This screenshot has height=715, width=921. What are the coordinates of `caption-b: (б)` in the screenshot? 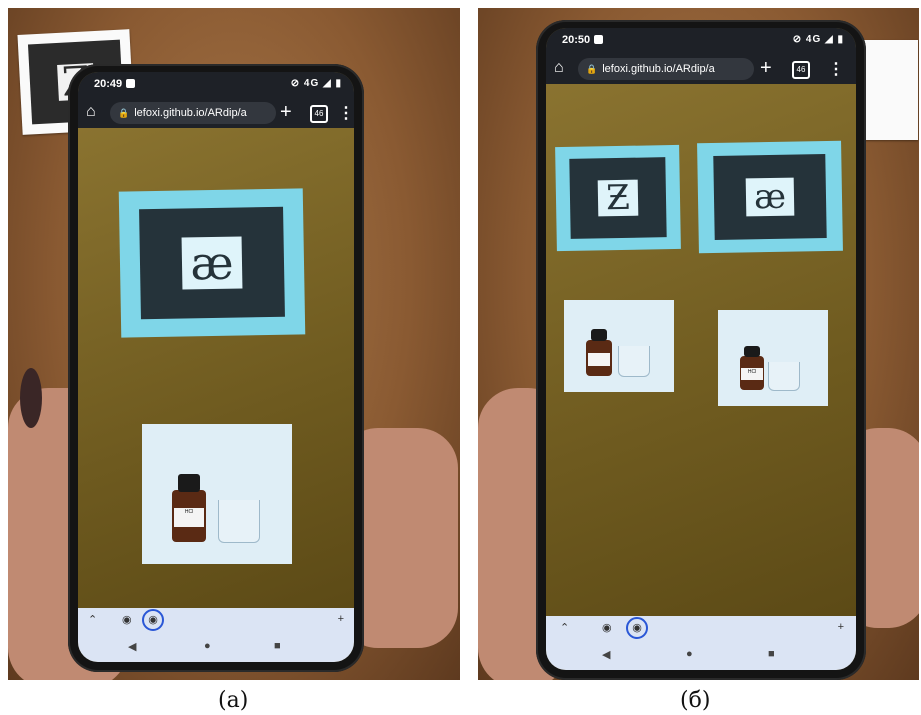 It's located at (695, 700).